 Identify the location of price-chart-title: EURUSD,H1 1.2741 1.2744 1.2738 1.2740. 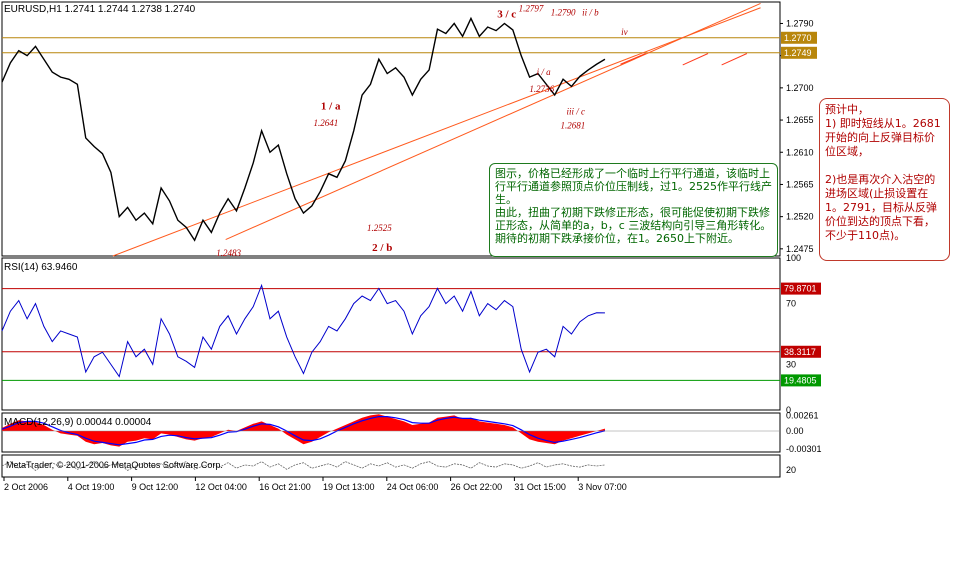
(100, 9).